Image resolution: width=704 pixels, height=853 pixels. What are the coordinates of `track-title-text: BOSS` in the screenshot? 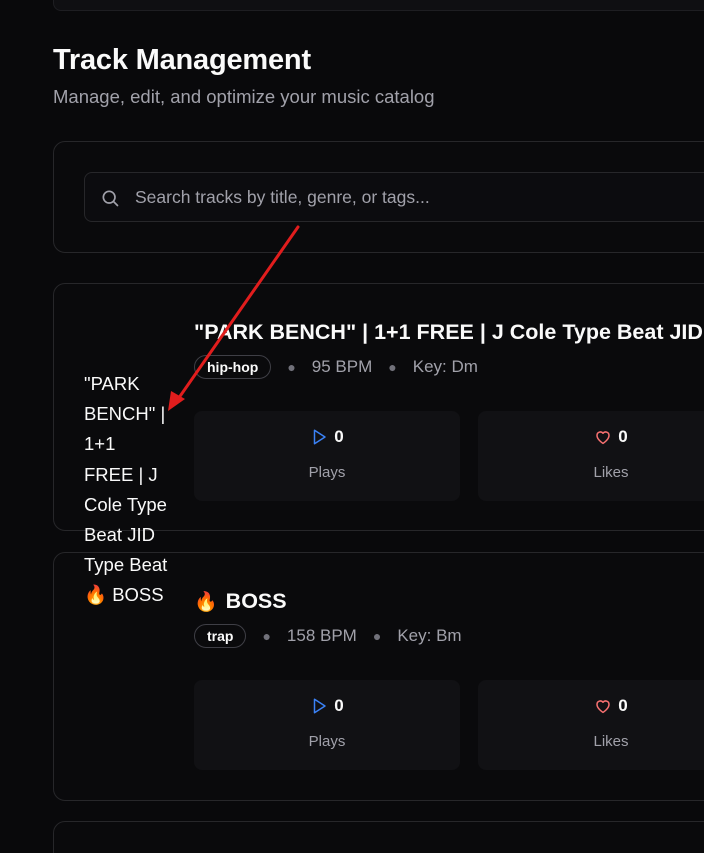 It's located at (256, 601).